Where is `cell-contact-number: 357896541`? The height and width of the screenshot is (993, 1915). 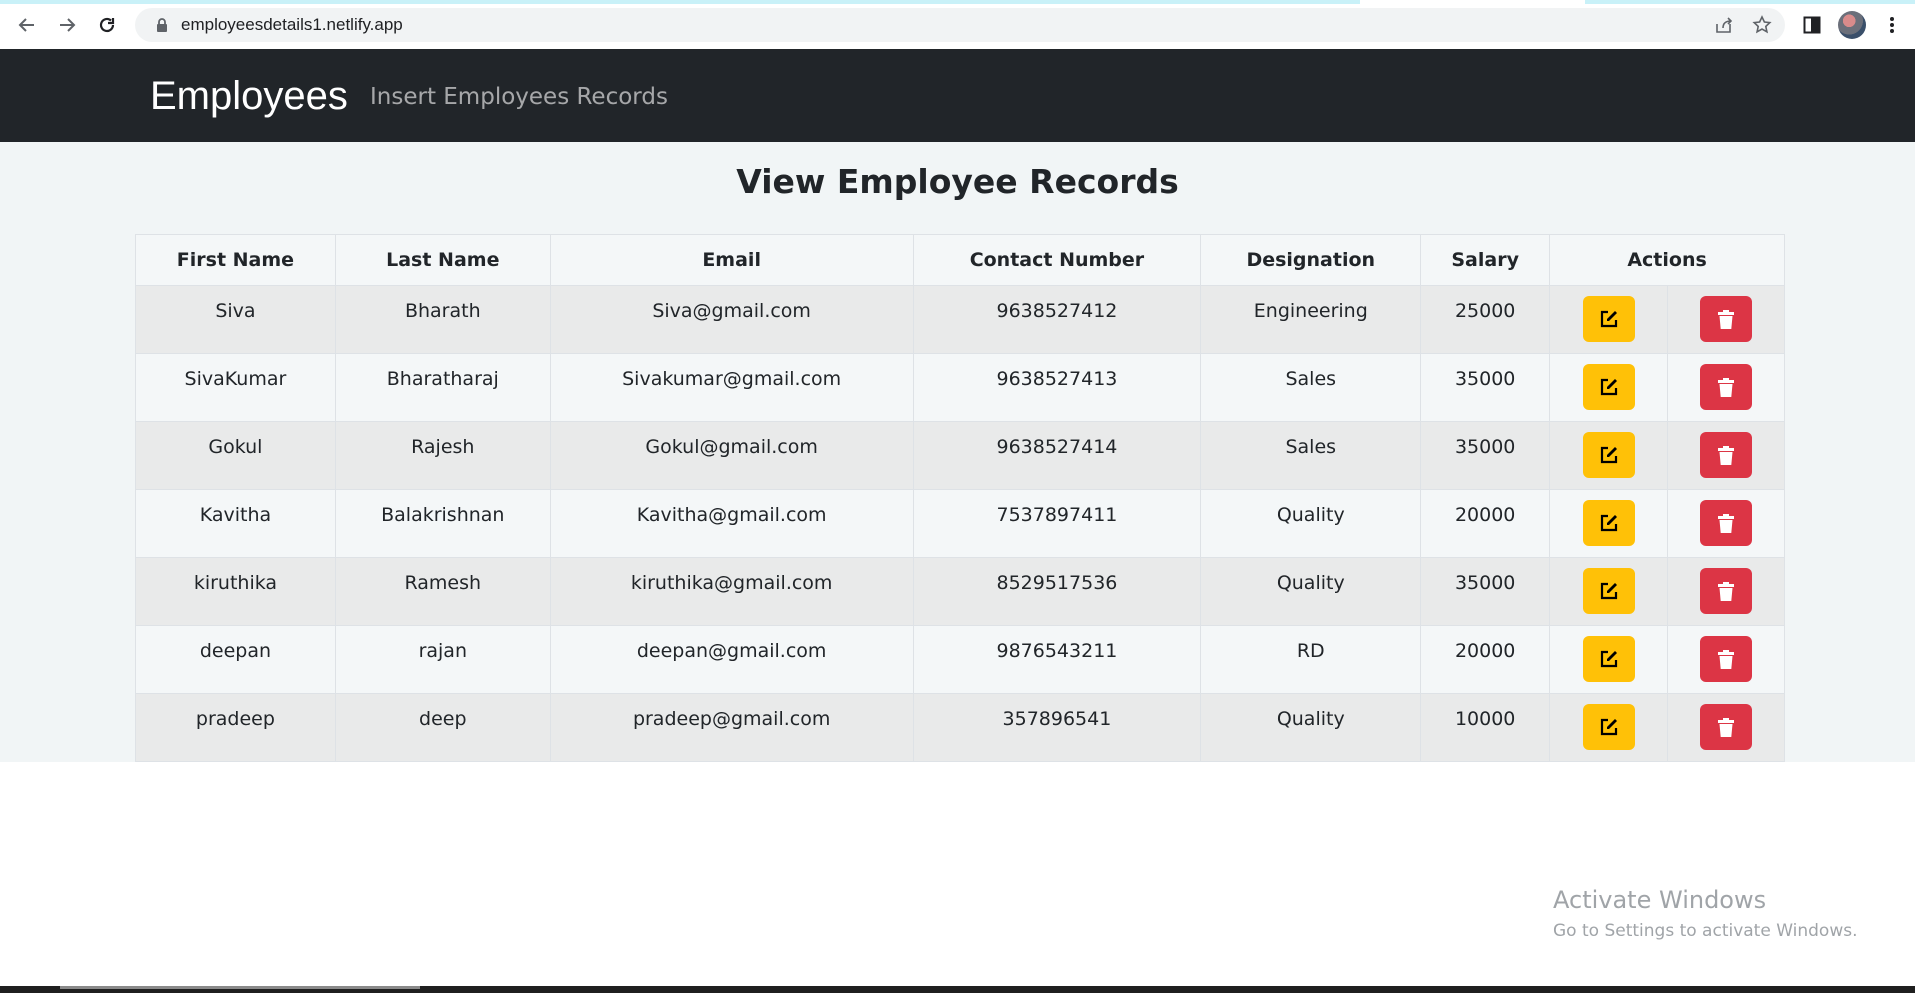 cell-contact-number: 357896541 is located at coordinates (1057, 727).